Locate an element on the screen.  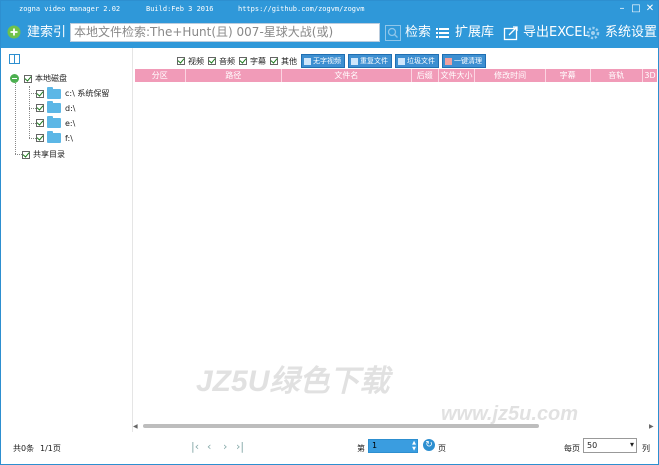
build-index-button: 建索引 is located at coordinates (36, 33).